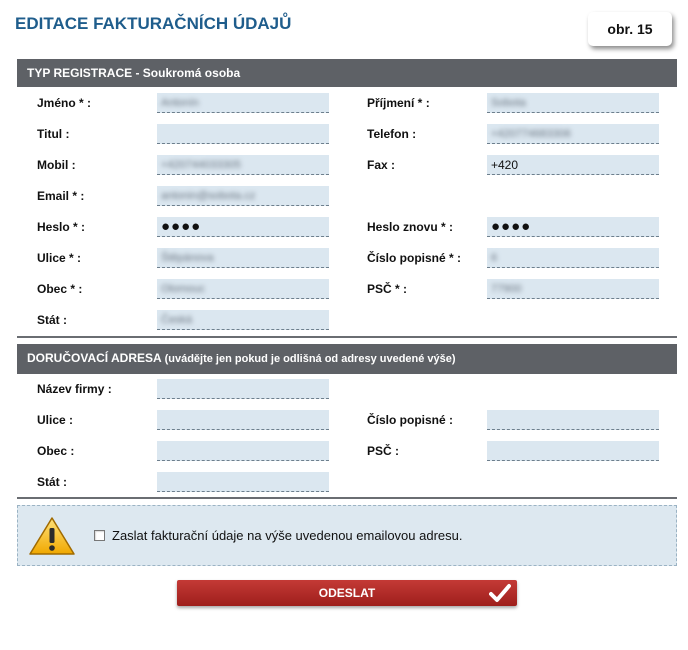 This screenshot has height=650, width=688. Describe the element at coordinates (61, 227) in the screenshot. I see `label-heslo: Heslo * :` at that location.